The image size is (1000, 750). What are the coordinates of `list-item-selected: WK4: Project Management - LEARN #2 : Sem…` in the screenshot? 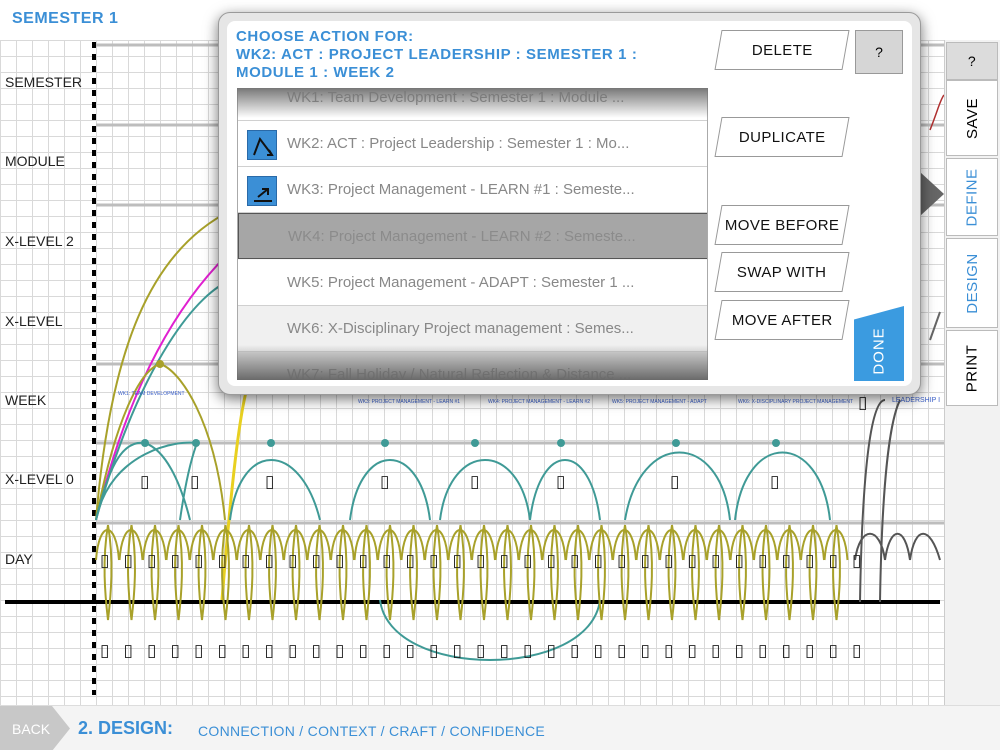 It's located at (472, 236).